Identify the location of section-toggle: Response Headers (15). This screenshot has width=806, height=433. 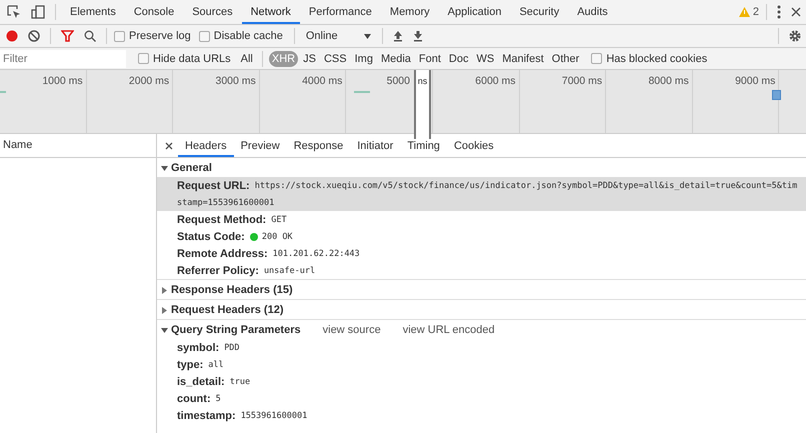
(227, 290).